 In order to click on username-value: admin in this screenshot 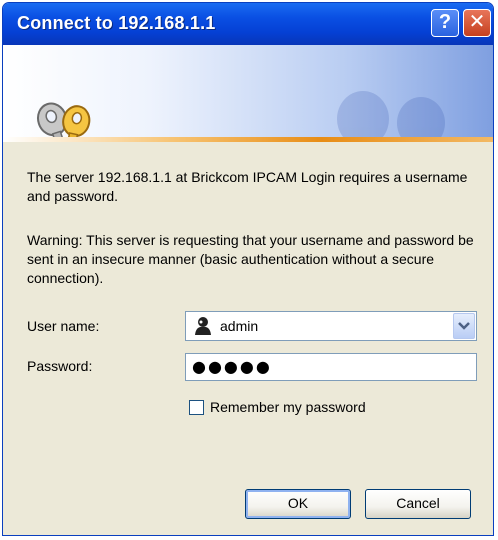, I will do `click(239, 326)`.